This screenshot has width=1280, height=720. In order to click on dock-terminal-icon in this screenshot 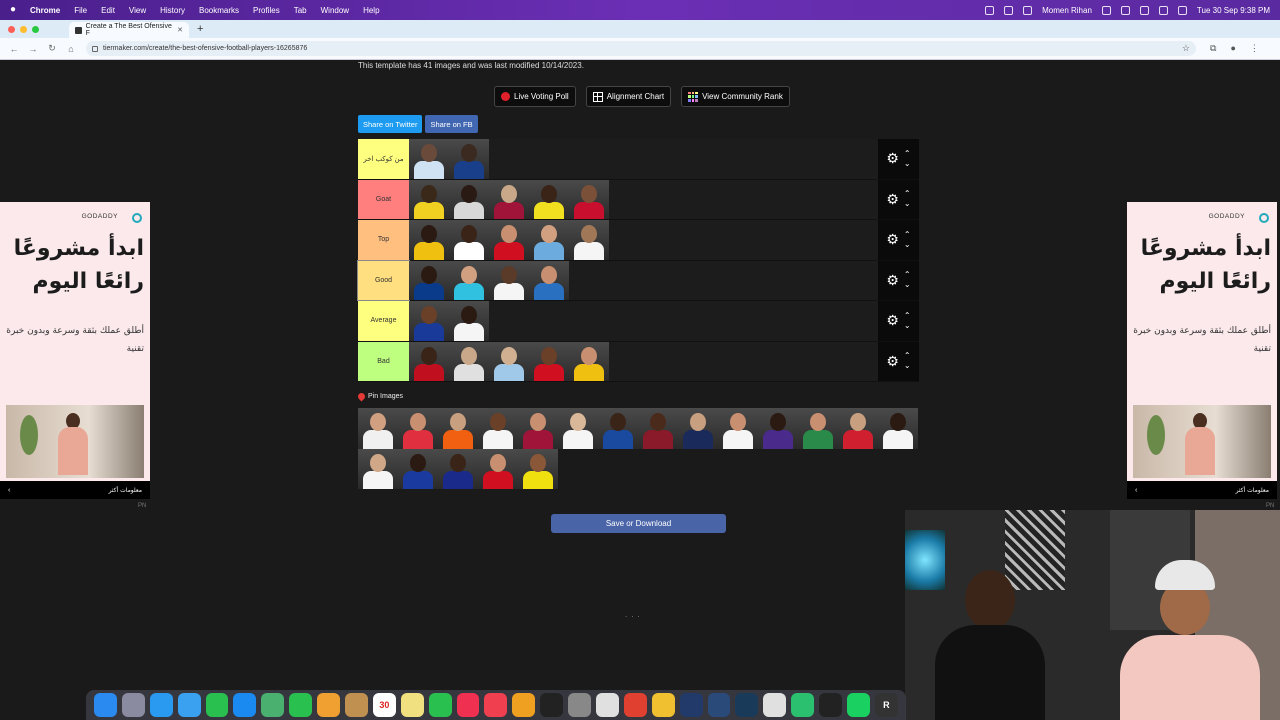, I will do `click(552, 705)`.